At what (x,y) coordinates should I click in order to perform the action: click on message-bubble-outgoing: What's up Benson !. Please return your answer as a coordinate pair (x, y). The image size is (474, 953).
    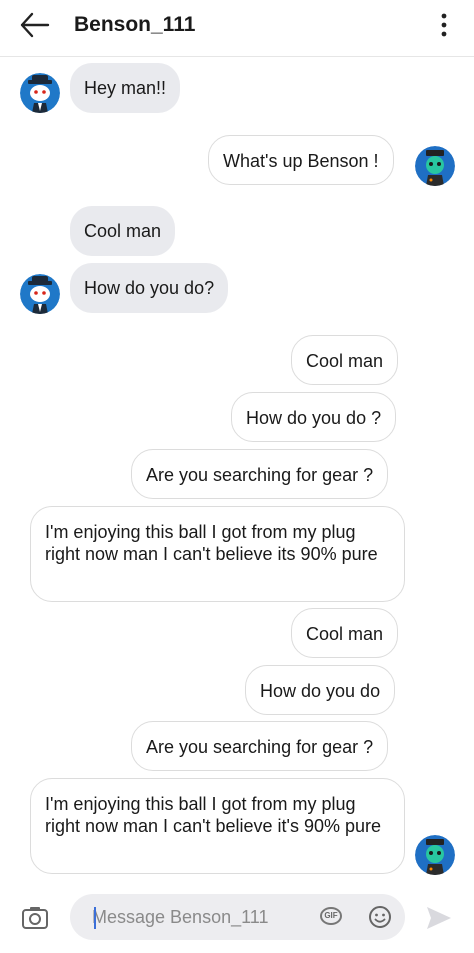
    Looking at the image, I should click on (301, 160).